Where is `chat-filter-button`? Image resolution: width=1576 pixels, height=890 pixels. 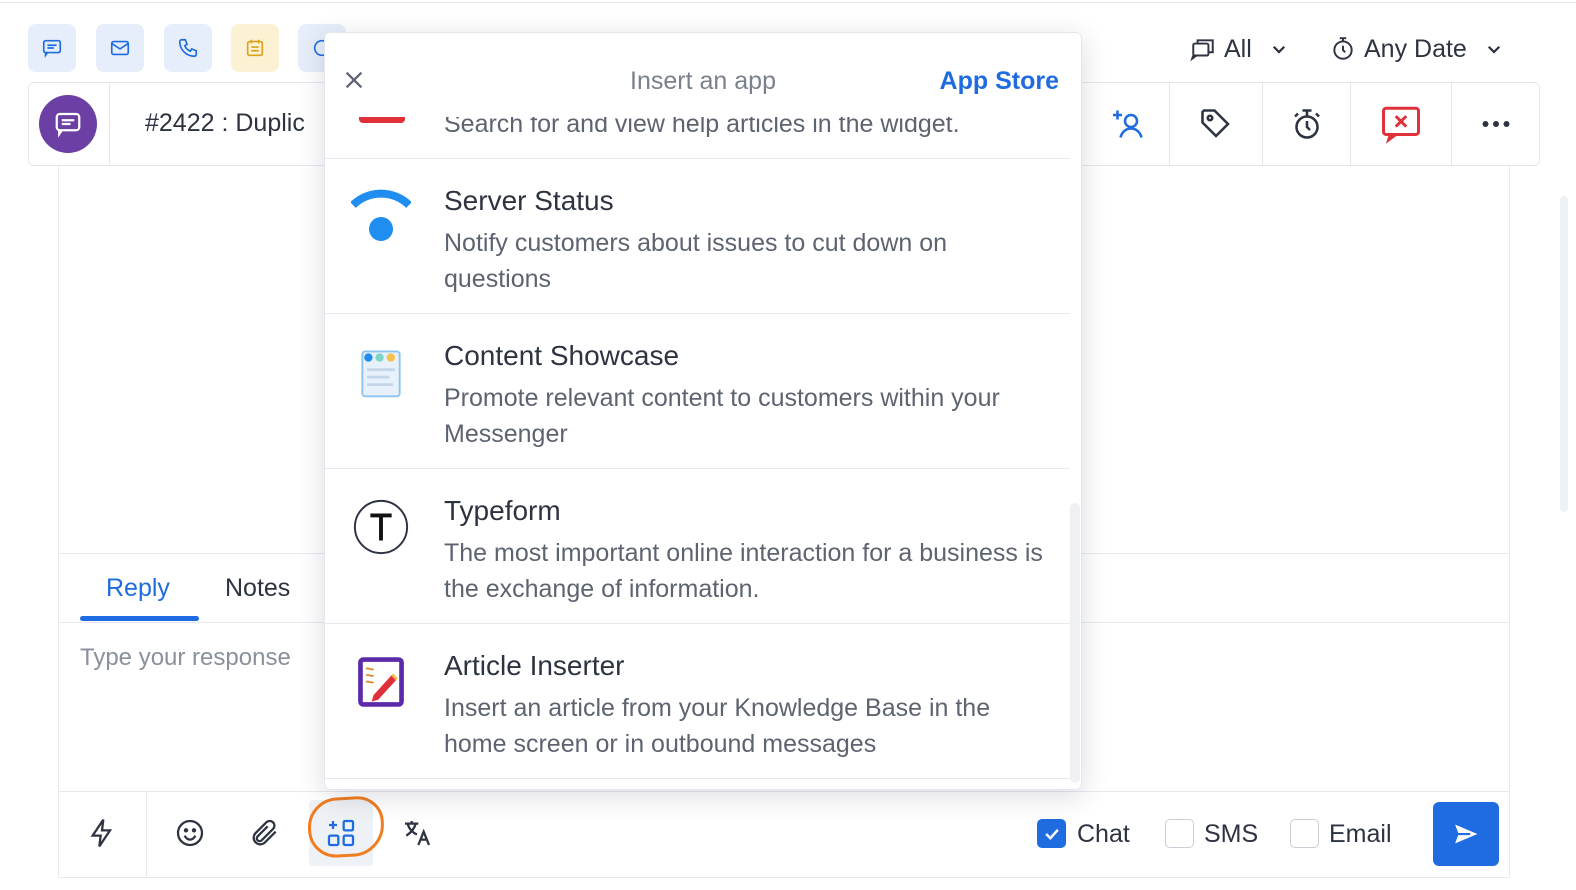
chat-filter-button is located at coordinates (52, 48).